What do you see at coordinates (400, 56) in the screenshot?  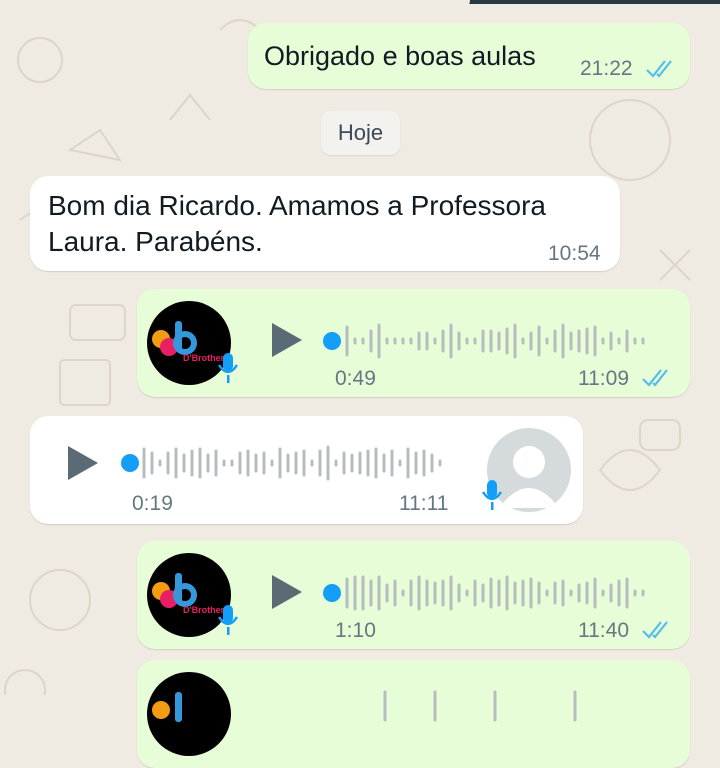 I see `message-text: Obrigado e boas aulas` at bounding box center [400, 56].